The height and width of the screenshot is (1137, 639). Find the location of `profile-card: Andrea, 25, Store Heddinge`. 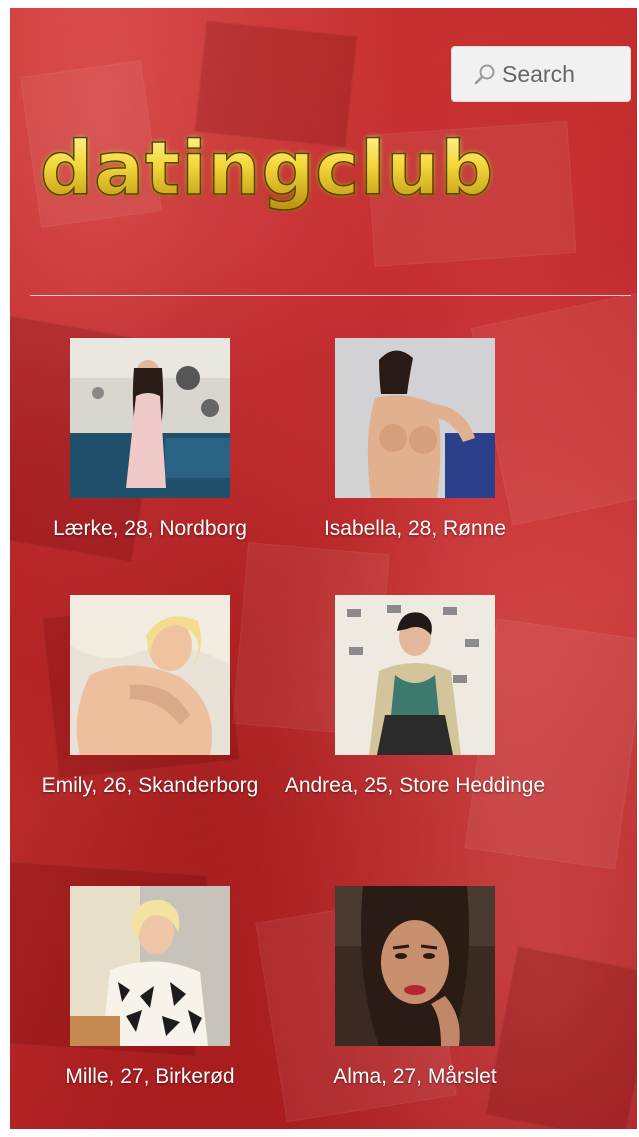

profile-card: Andrea, 25, Store Heddinge is located at coordinates (415, 699).